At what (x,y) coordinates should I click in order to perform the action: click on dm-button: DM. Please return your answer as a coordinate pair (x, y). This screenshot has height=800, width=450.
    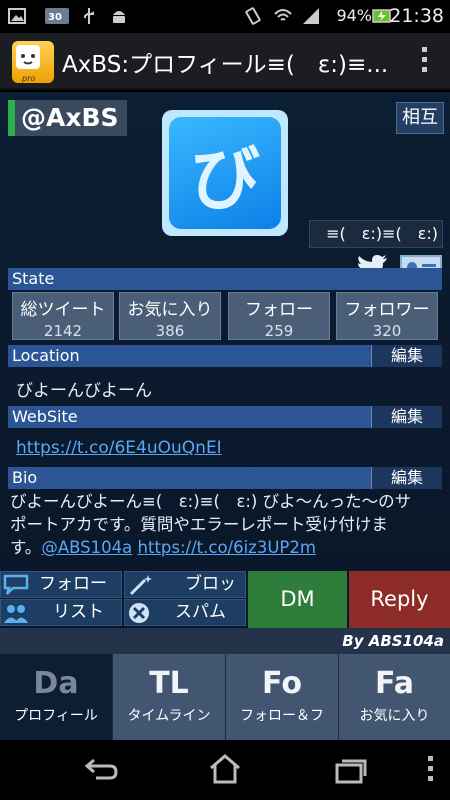
    Looking at the image, I should click on (297, 599).